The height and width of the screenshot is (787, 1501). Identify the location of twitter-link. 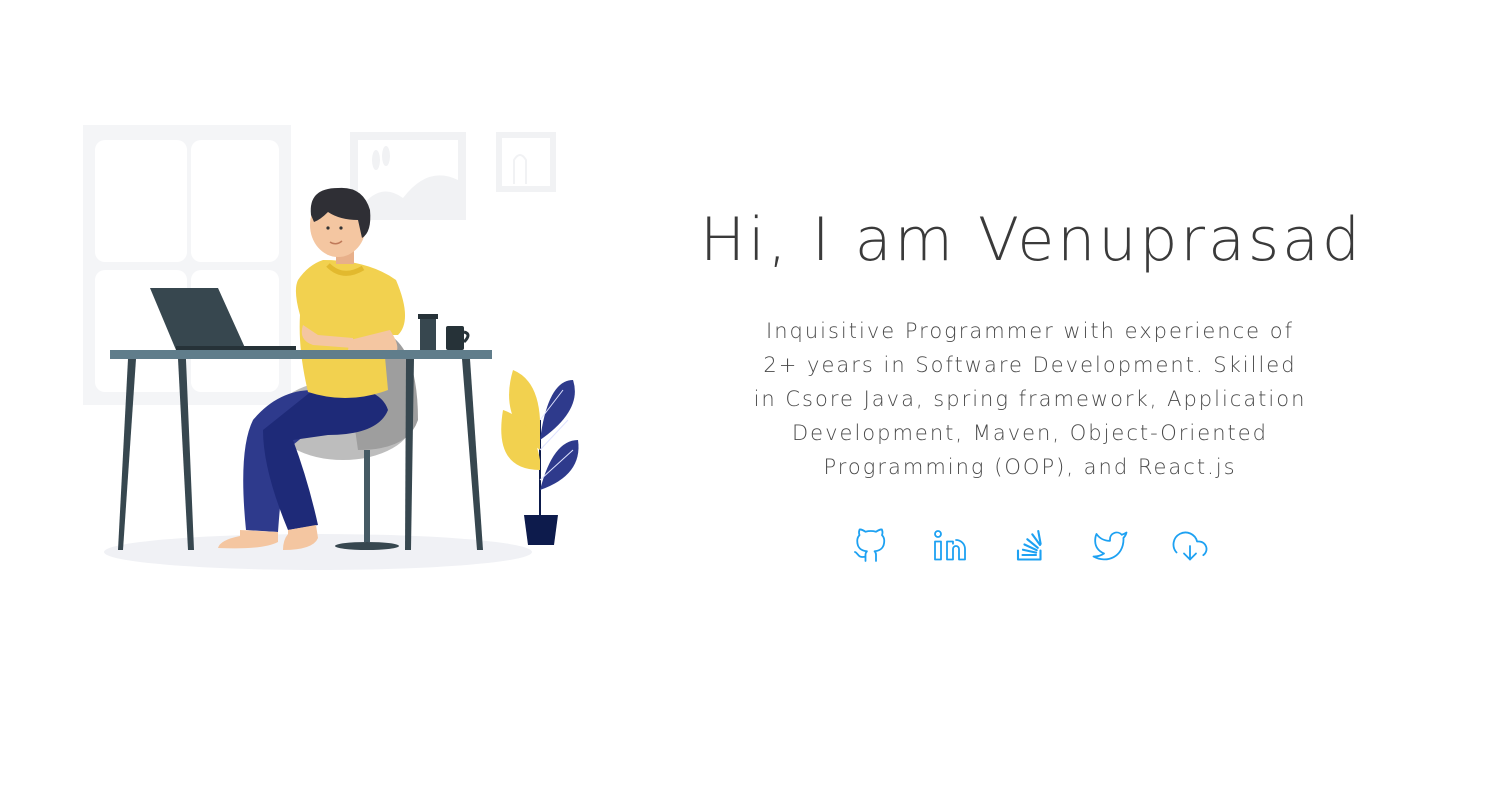
(1110, 546).